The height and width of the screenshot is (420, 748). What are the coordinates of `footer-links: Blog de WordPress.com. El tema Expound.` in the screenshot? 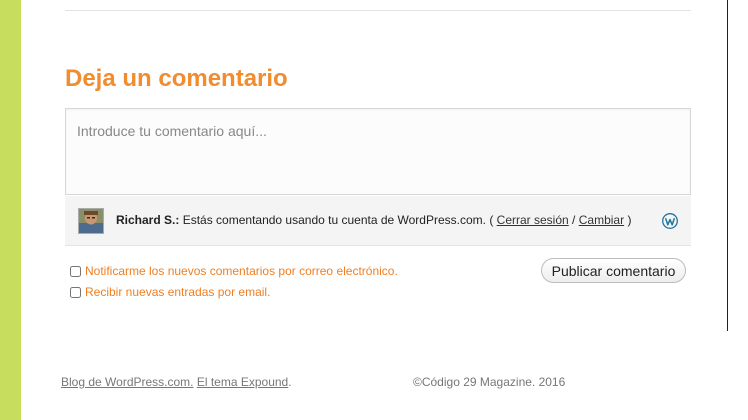 It's located at (176, 382).